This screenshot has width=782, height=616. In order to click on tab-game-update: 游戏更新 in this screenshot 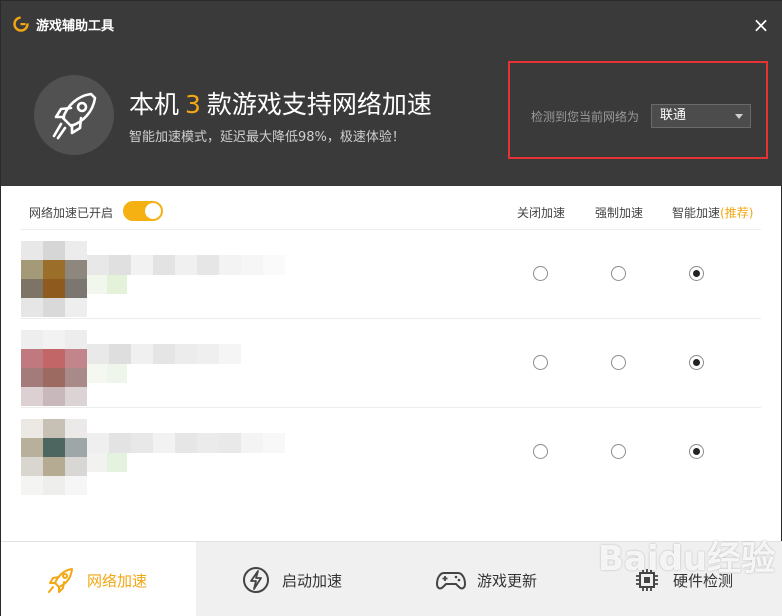, I will do `click(489, 579)`.